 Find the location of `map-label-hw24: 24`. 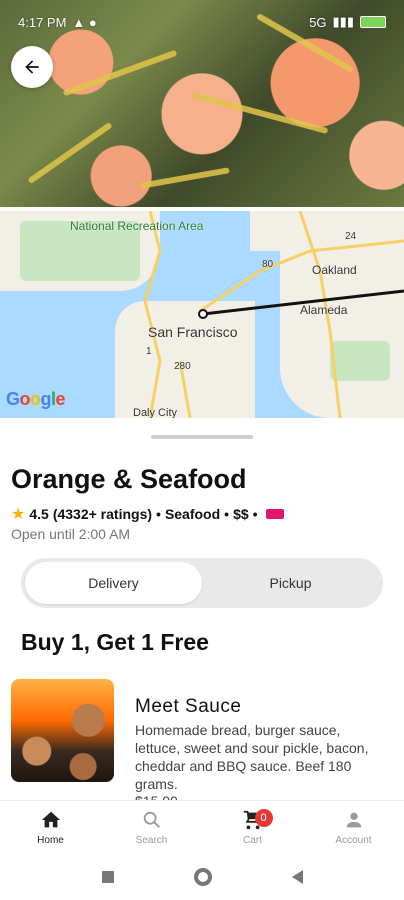

map-label-hw24: 24 is located at coordinates (351, 236).